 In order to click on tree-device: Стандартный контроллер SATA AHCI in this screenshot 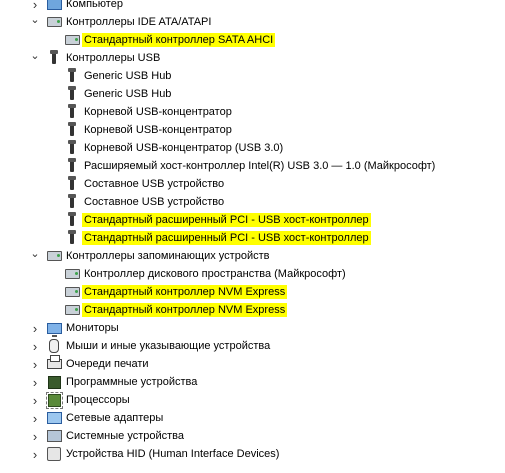, I will do `click(252, 40)`.